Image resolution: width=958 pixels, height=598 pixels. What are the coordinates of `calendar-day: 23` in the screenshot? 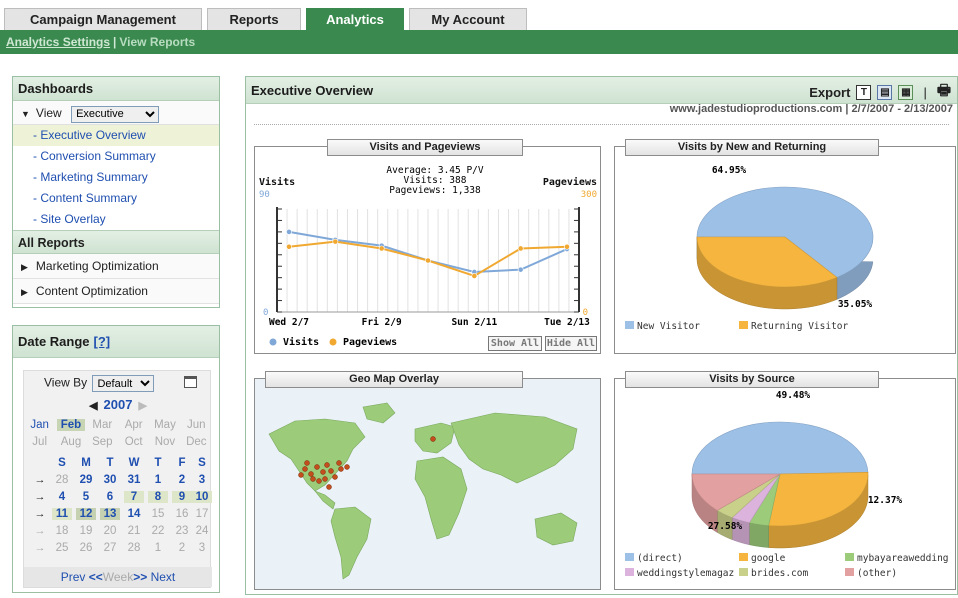 It's located at (182, 531).